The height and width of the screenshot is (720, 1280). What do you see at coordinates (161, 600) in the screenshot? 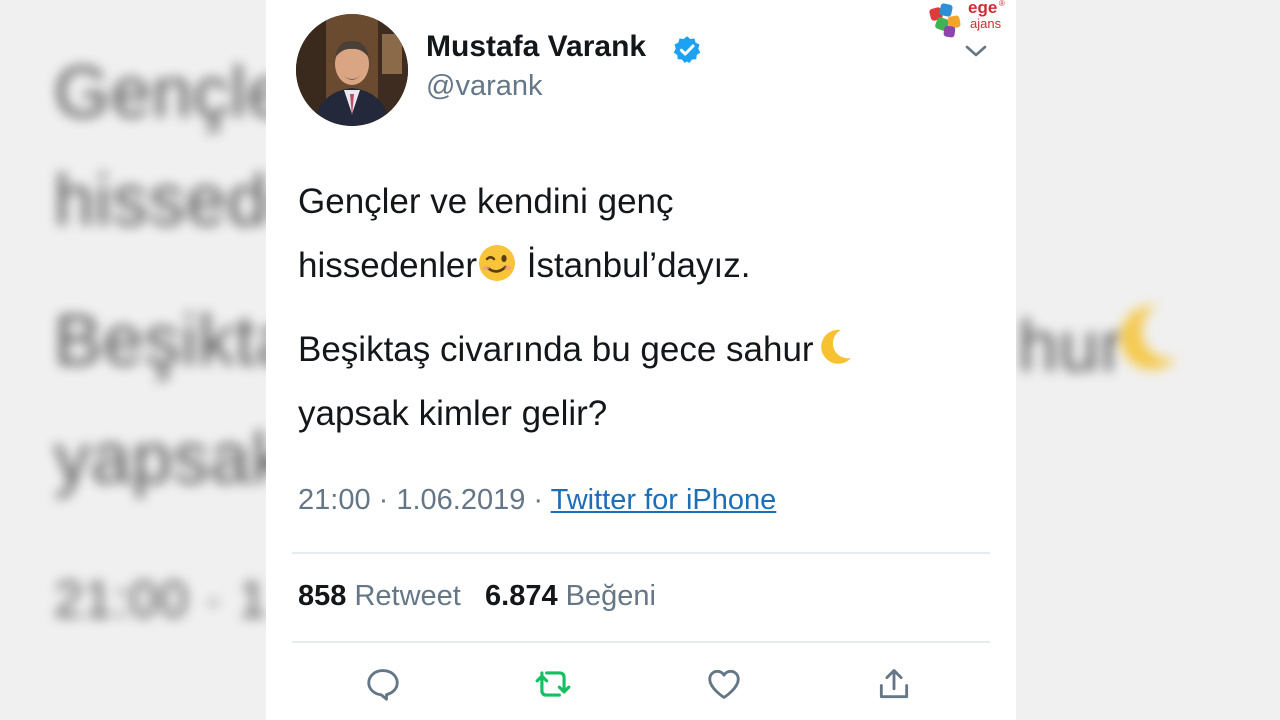
I see `bg-line-5: 21:00 · 1` at bounding box center [161, 600].